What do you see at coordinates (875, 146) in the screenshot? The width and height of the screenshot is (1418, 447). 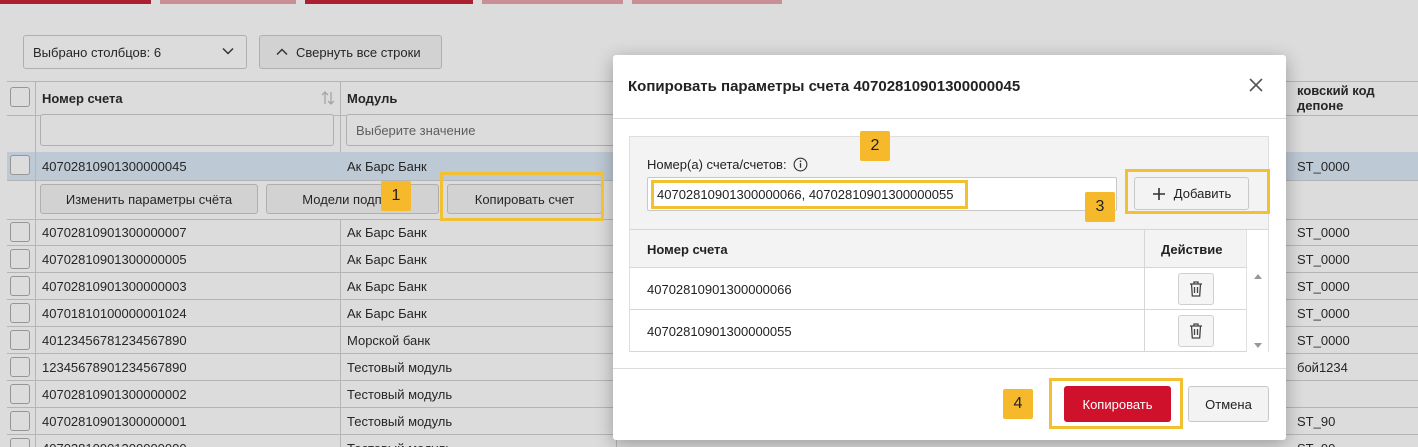 I see `callout-badge-2: 2` at bounding box center [875, 146].